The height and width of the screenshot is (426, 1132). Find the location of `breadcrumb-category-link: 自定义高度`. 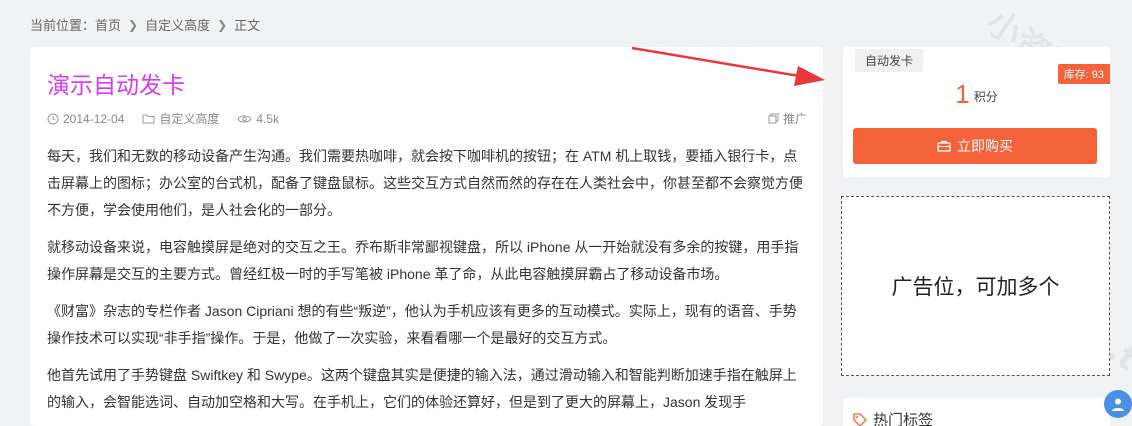

breadcrumb-category-link: 自定义高度 is located at coordinates (177, 24).